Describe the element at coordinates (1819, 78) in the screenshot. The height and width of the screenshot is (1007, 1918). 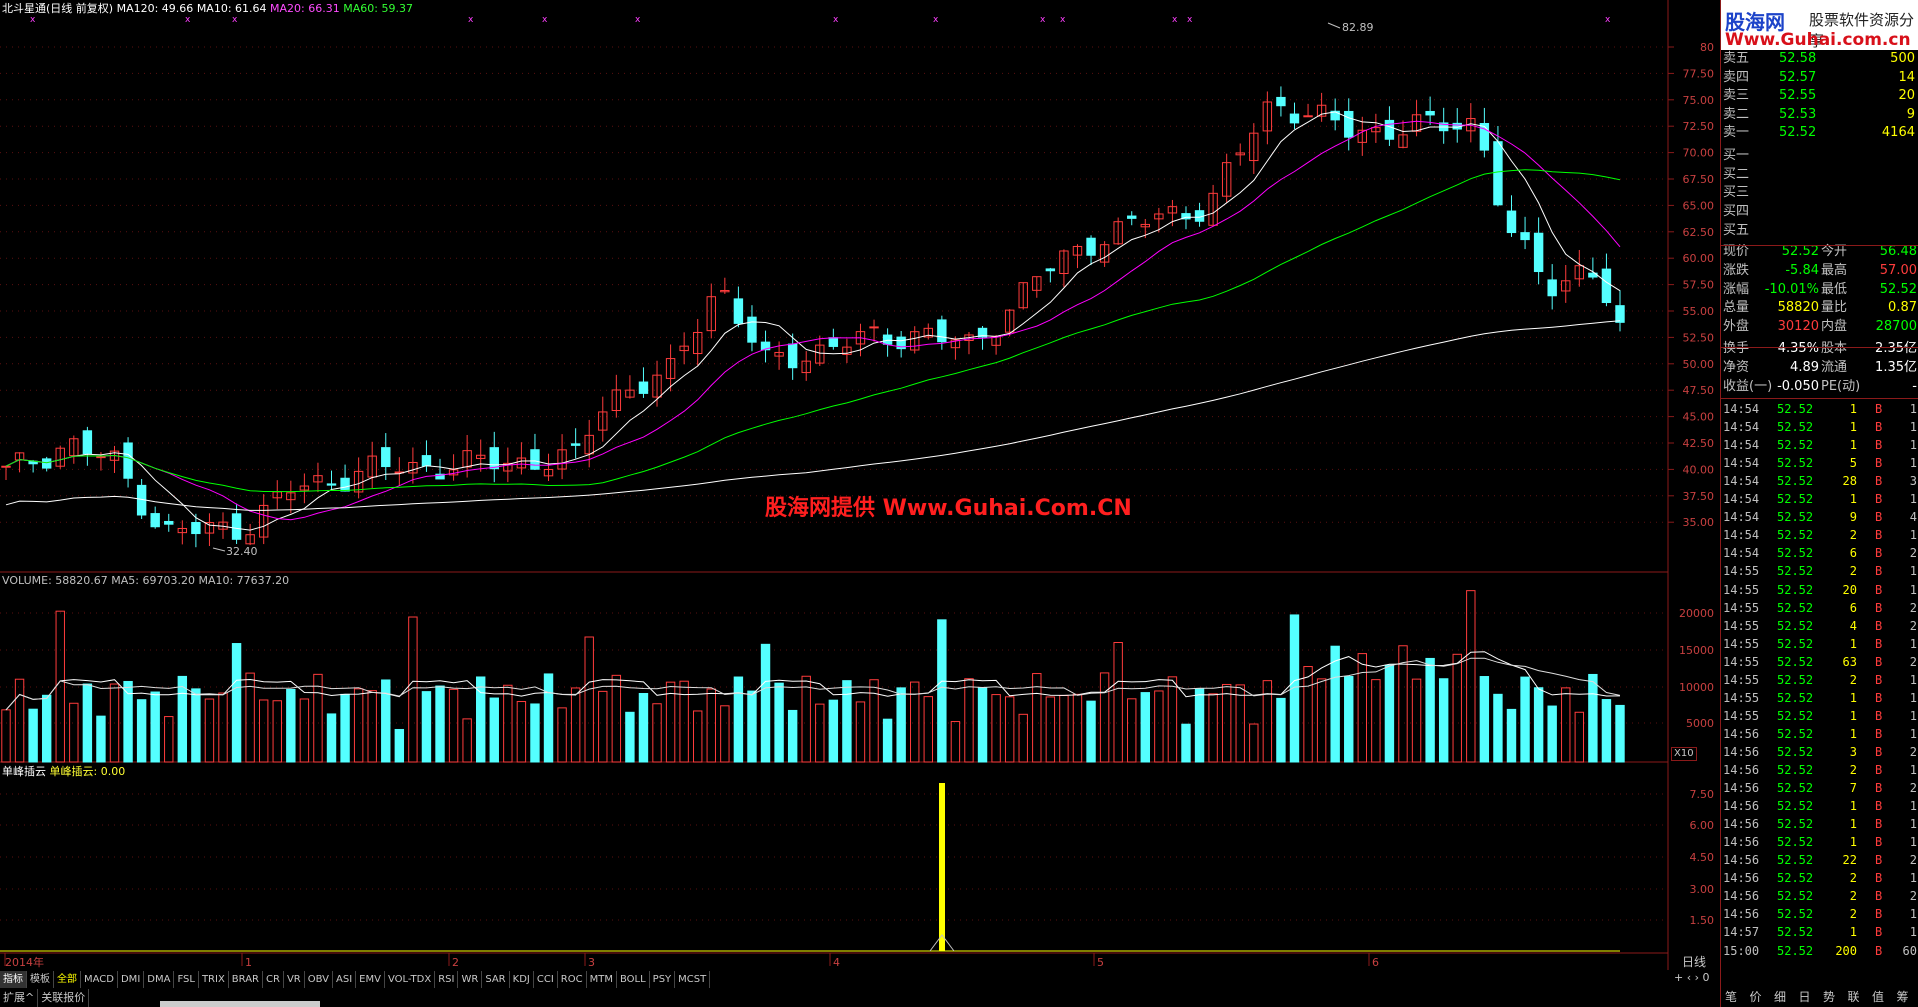
I see `ask-row: 卖四 52.57 14` at that location.